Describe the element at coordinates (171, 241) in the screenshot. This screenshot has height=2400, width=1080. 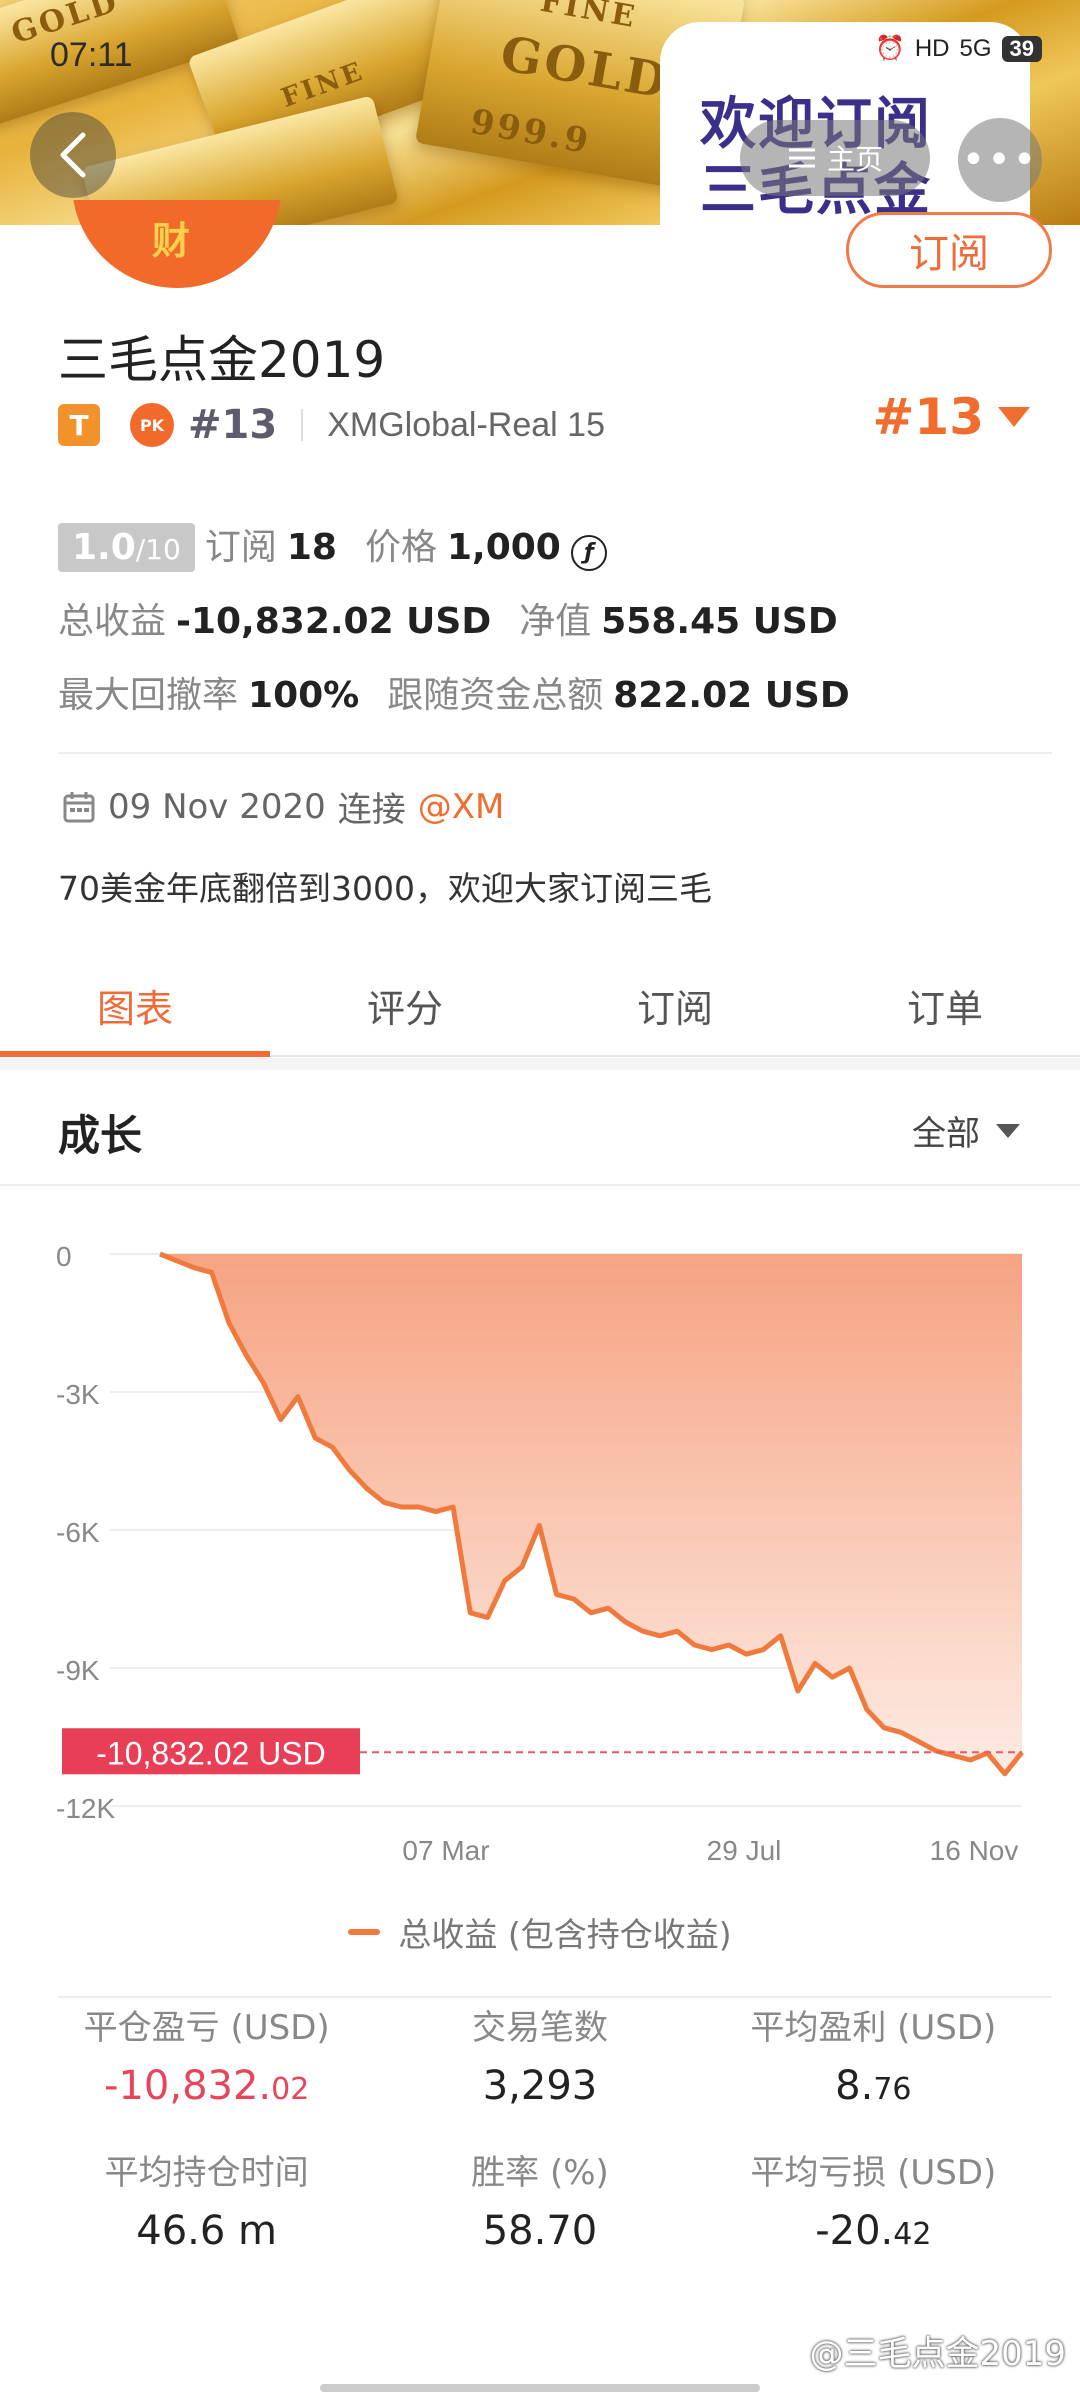
I see `avatar-text: 财` at that location.